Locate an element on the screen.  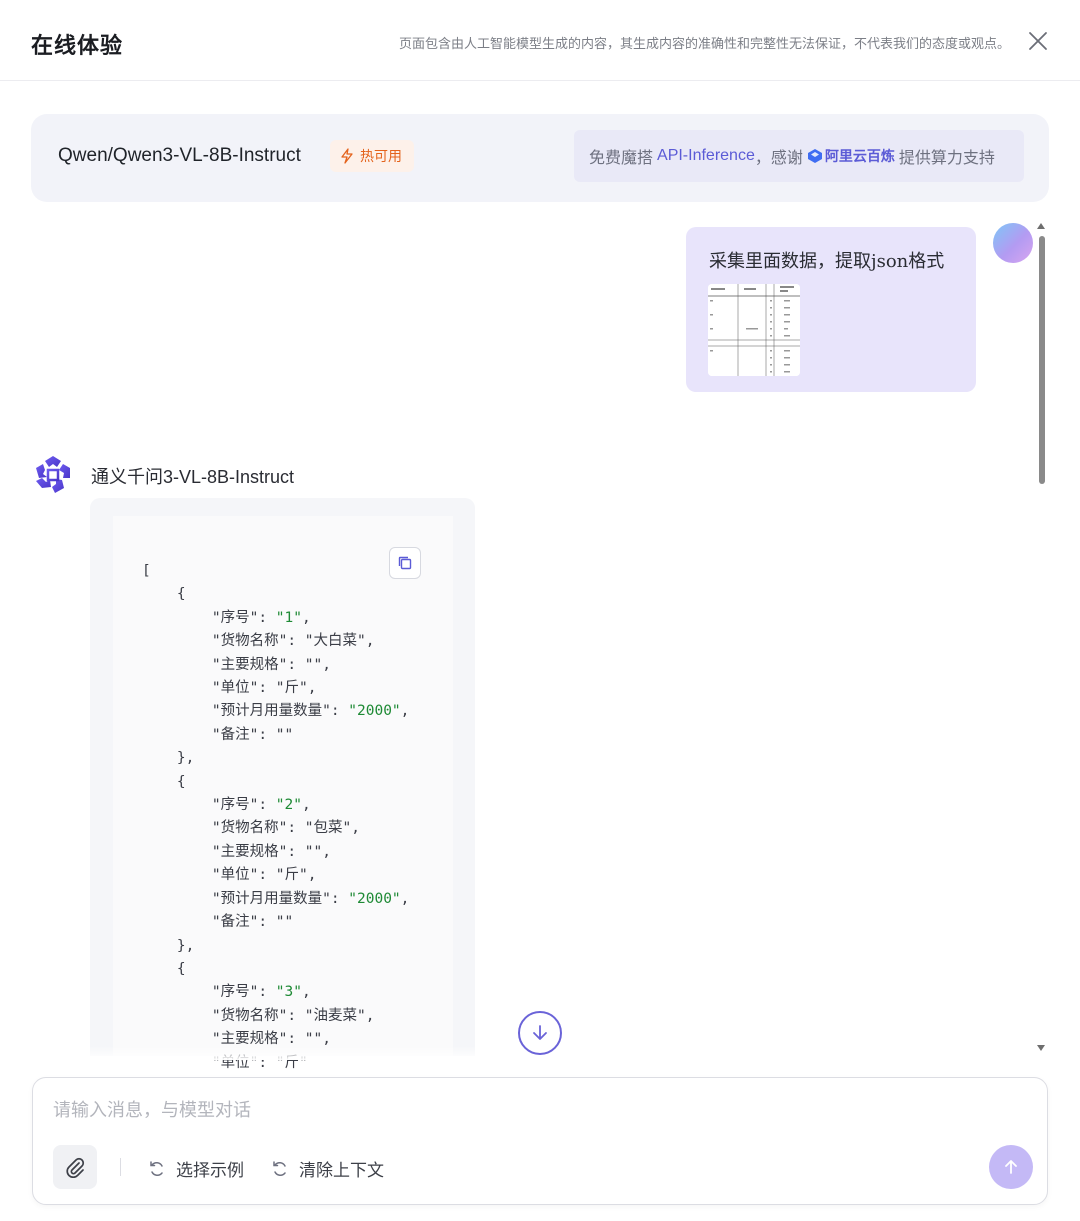
user-message-bubble: 采集里面数据，提取json格式 is located at coordinates (831, 309).